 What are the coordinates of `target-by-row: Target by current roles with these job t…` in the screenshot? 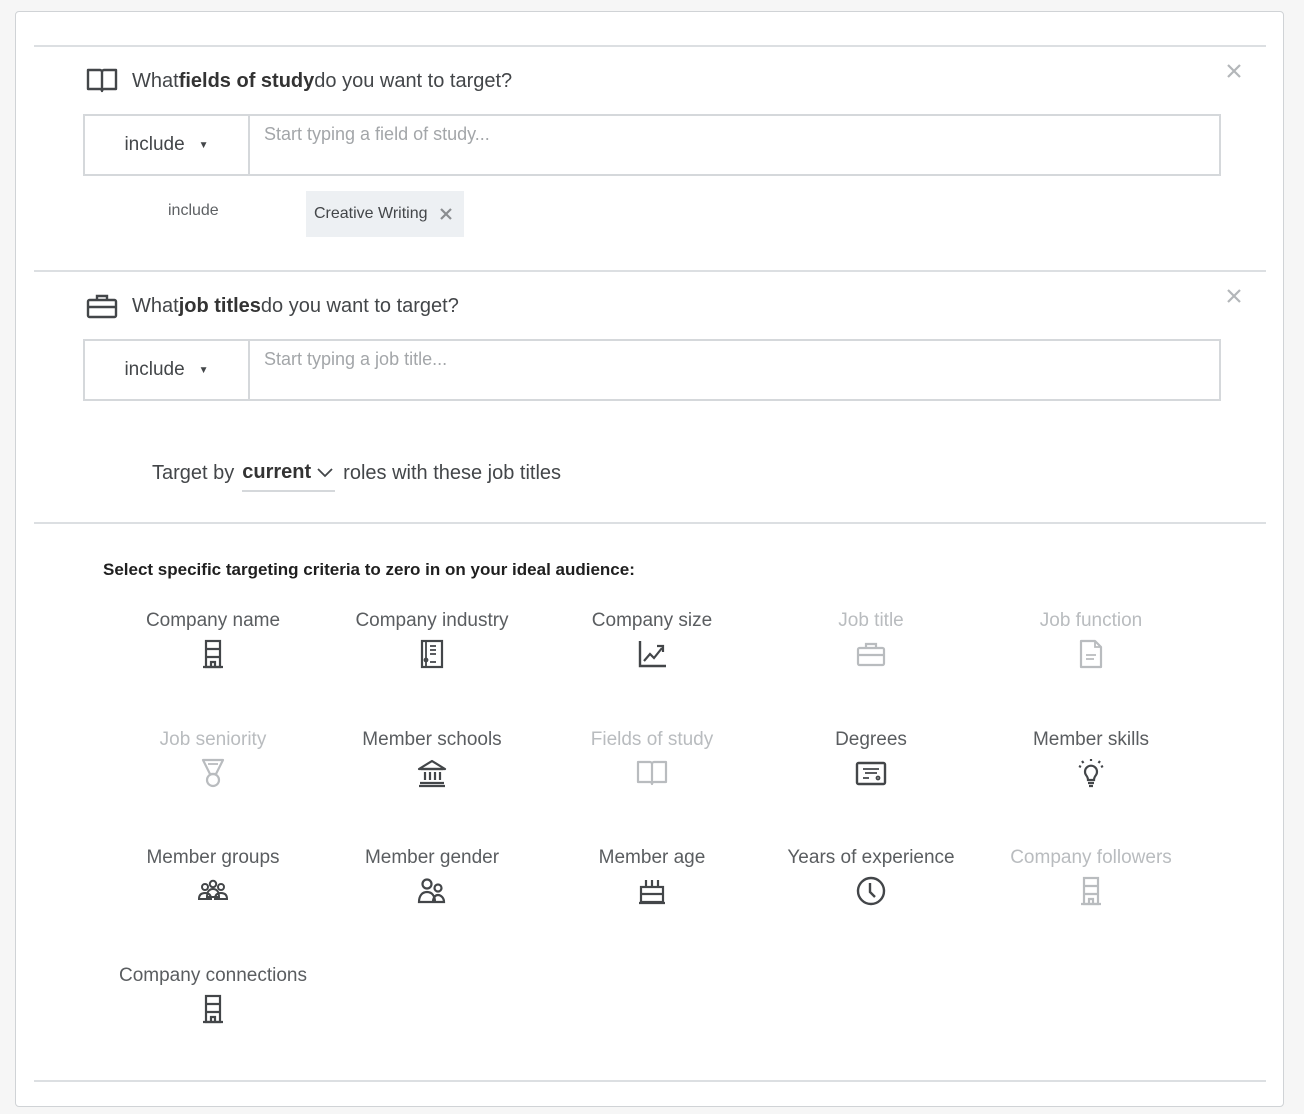 It's located at (357, 475).